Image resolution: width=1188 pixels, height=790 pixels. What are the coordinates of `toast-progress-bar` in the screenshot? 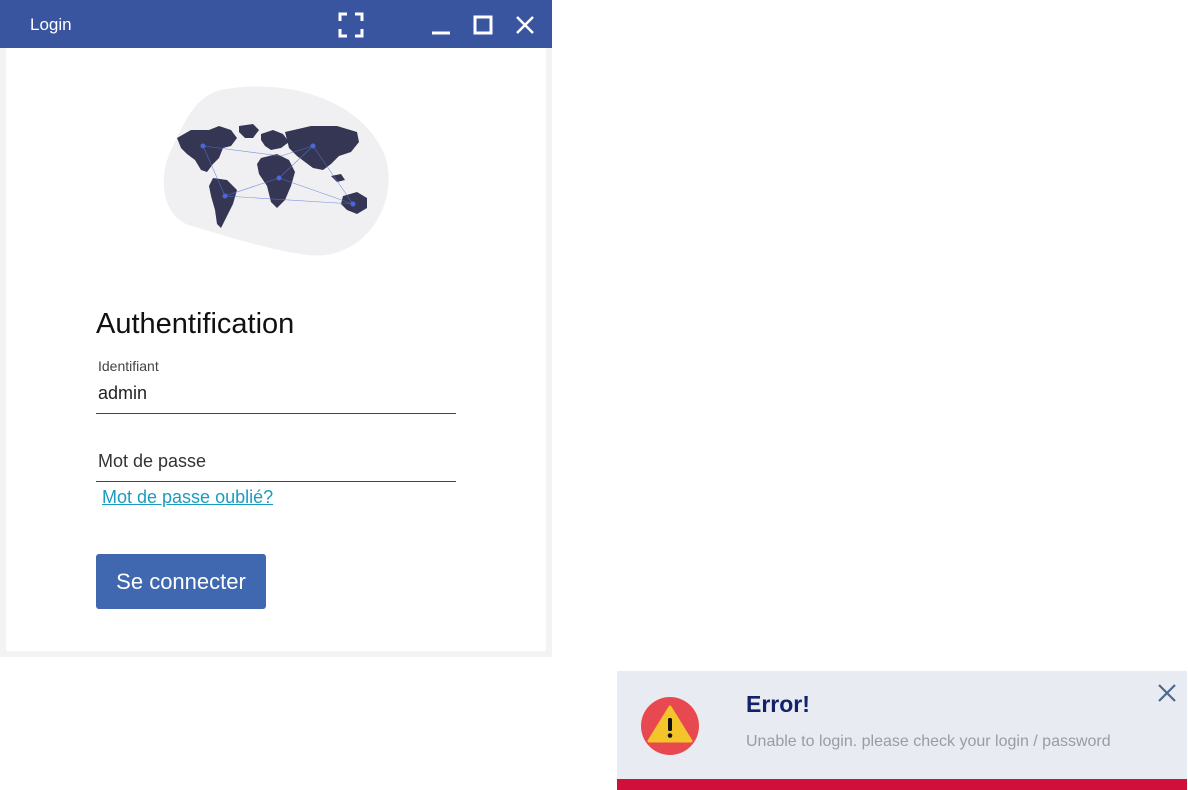 It's located at (902, 784).